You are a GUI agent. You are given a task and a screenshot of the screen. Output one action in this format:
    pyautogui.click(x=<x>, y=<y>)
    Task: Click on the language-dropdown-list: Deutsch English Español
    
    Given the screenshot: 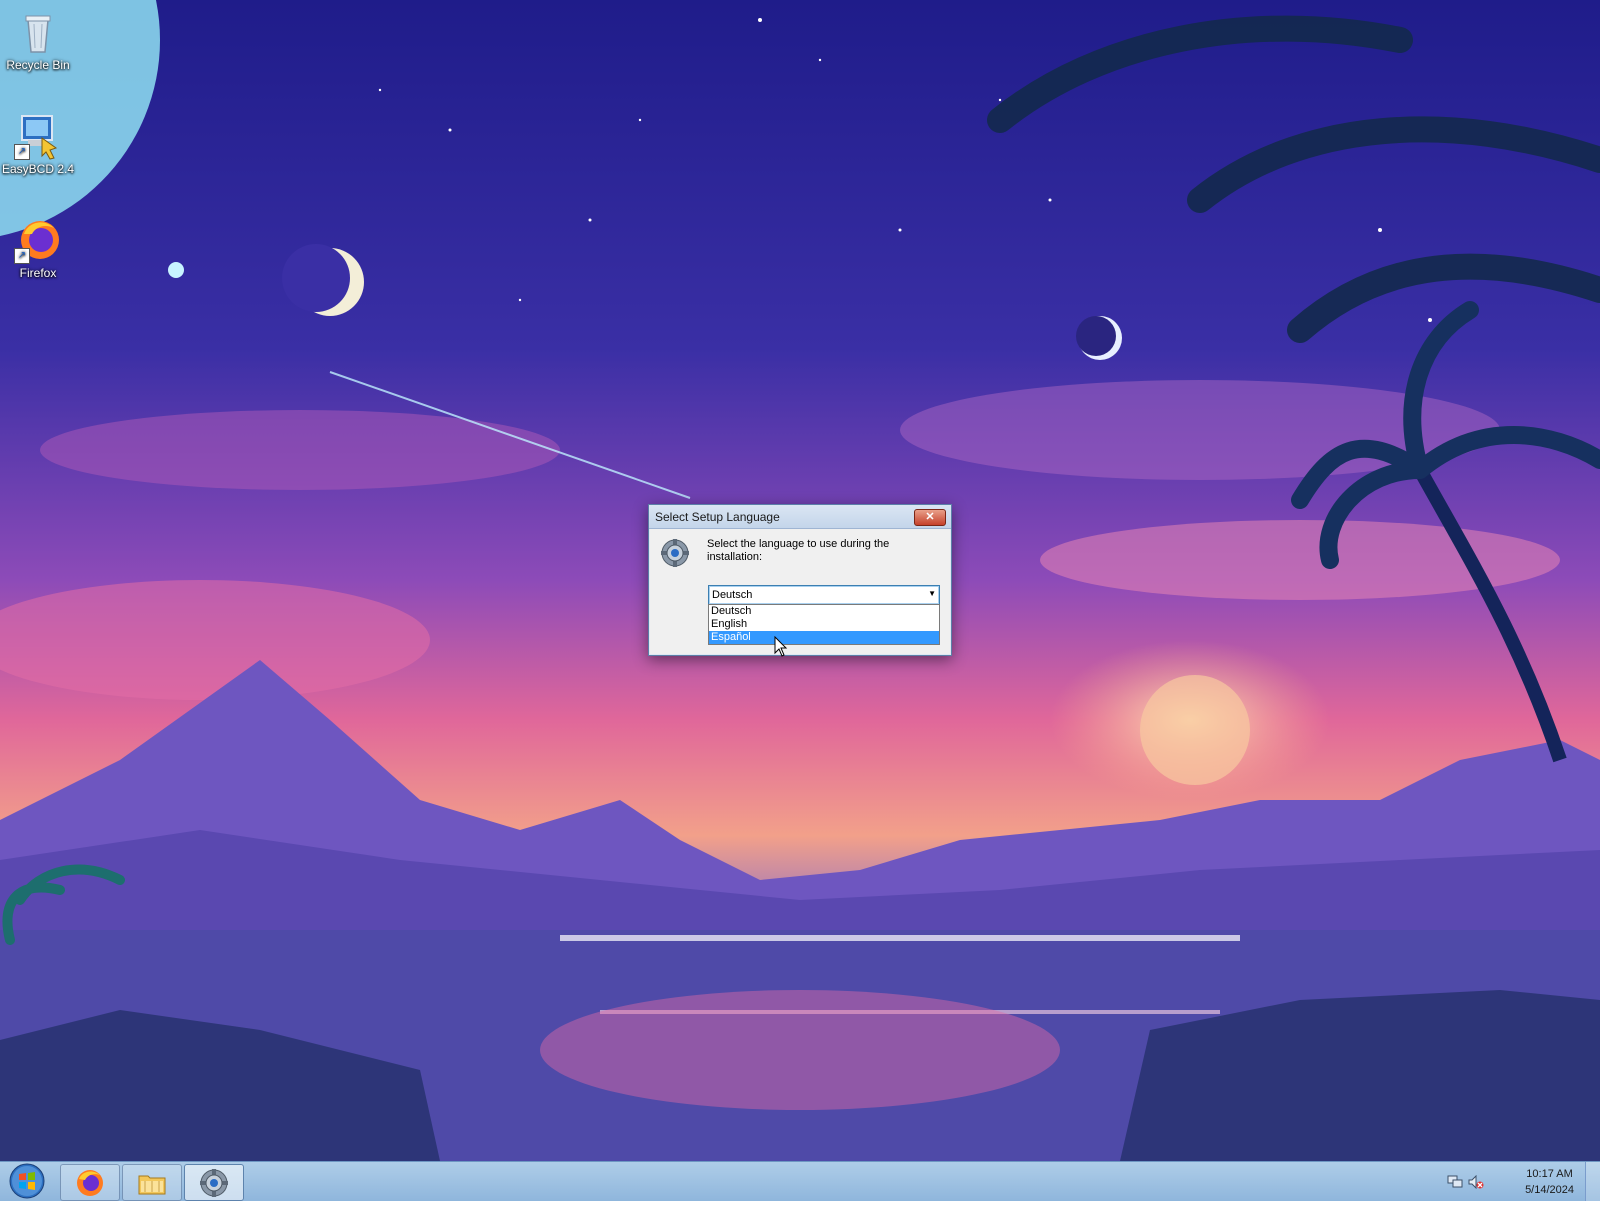 What is the action you would take?
    pyautogui.click(x=824, y=624)
    